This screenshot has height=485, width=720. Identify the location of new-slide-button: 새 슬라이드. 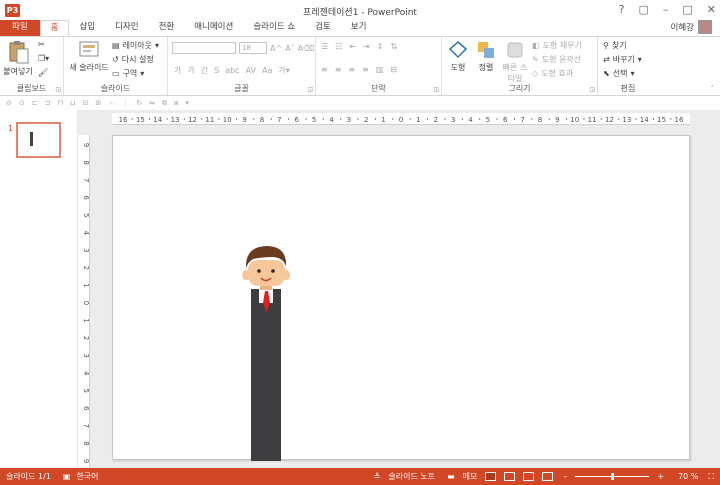
(89, 56).